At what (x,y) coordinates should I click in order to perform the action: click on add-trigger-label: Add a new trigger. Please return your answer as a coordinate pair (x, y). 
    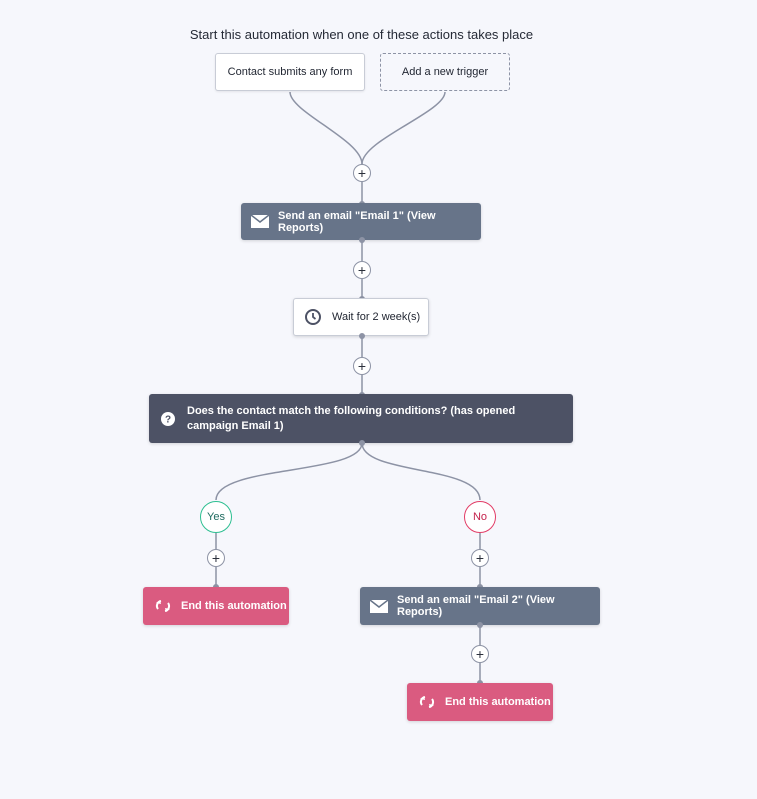
    Looking at the image, I should click on (445, 72).